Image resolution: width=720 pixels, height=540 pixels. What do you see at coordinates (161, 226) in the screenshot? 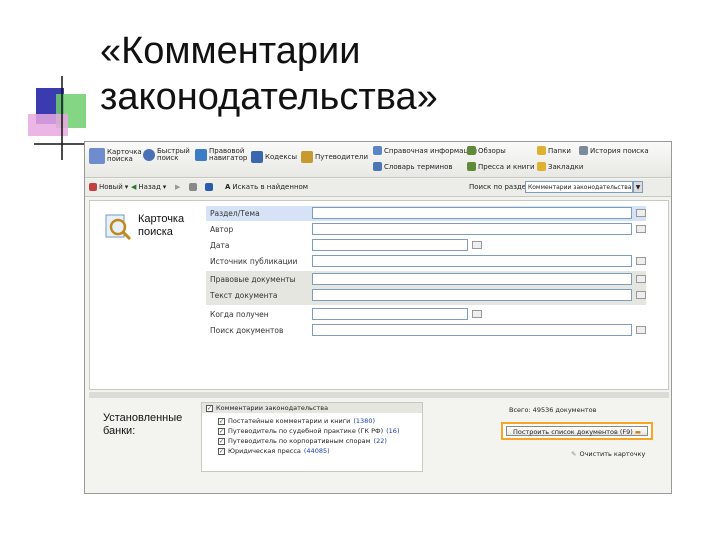
I see `search-card-title: Карточка поиска` at bounding box center [161, 226].